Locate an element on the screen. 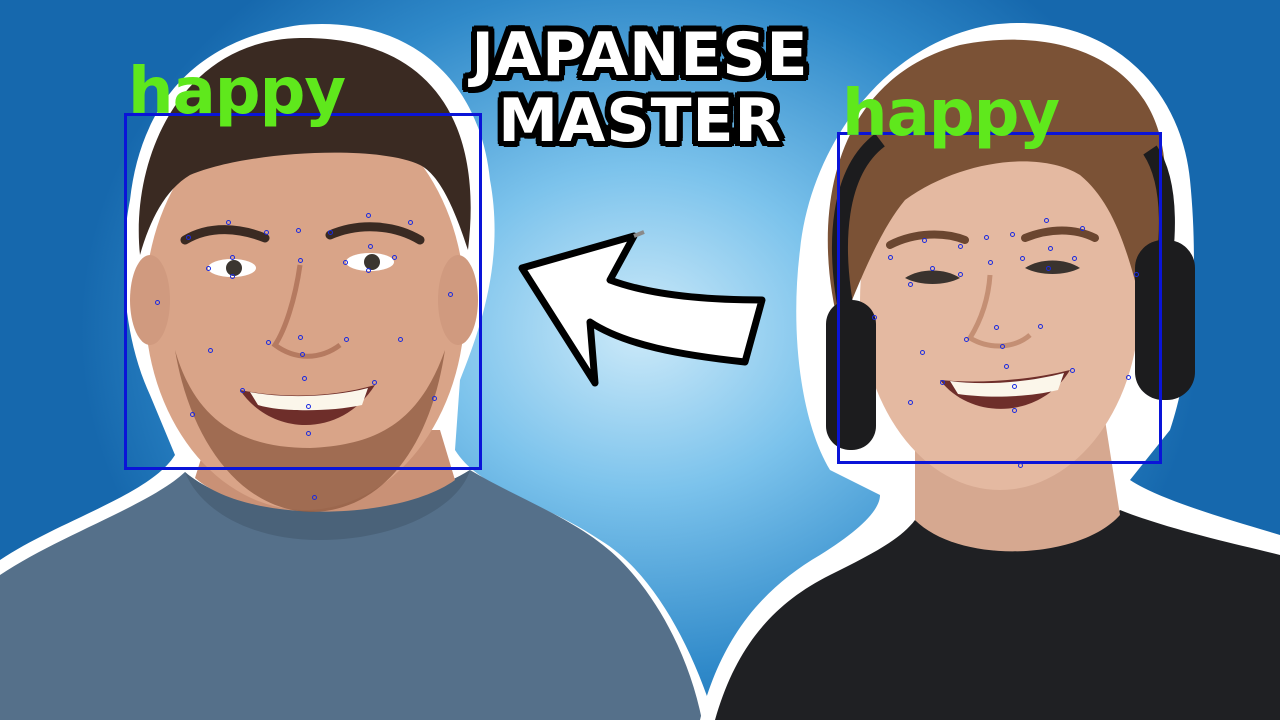 This screenshot has width=1280, height=720. right-face-detection-box is located at coordinates (999, 298).